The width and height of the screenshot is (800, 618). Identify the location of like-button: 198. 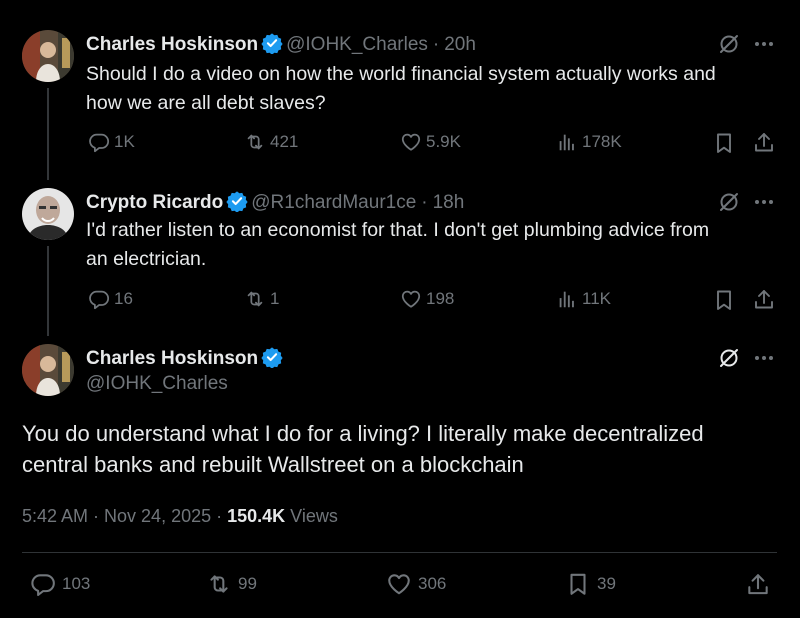
(427, 299).